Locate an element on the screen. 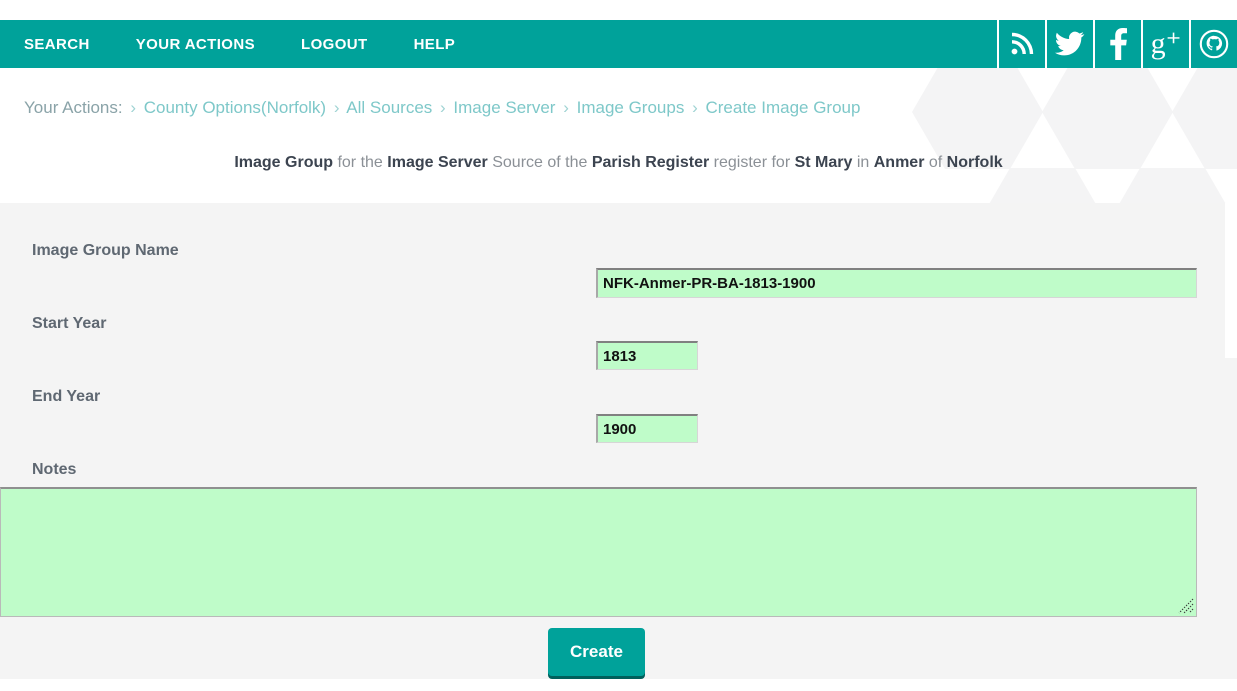 Image resolution: width=1237 pixels, height=691 pixels. nav-link-search: SEARCH is located at coordinates (57, 44).